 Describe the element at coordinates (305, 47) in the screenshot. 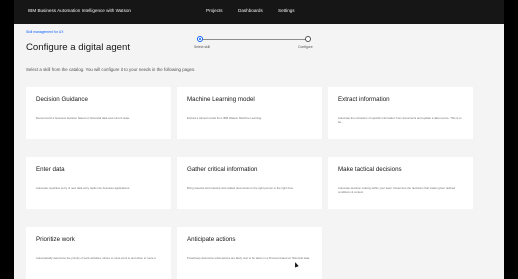

I see `step-label-configure: Configure` at that location.